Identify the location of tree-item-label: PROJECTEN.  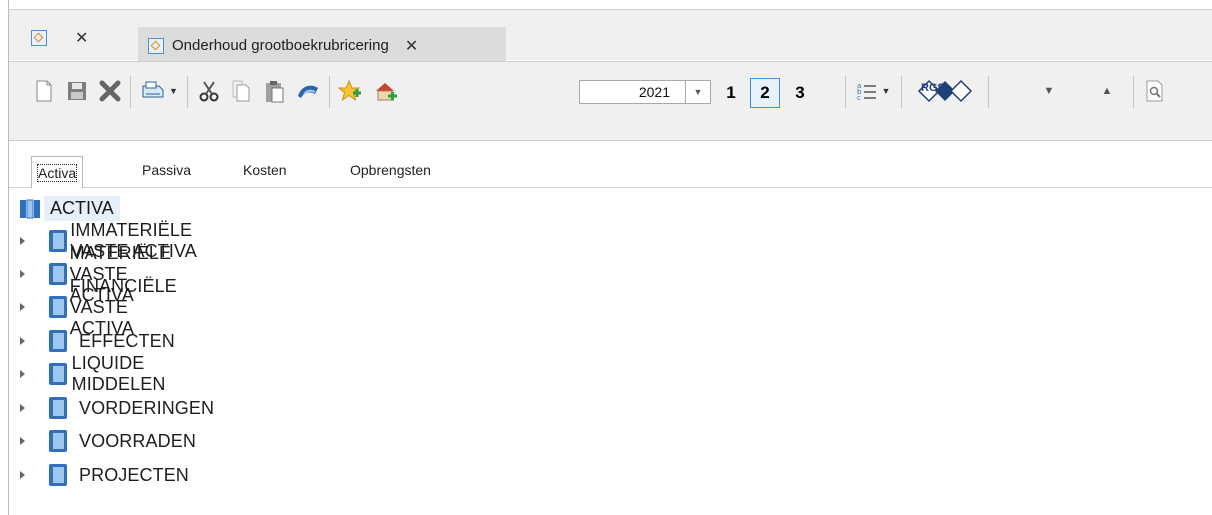
(134, 474).